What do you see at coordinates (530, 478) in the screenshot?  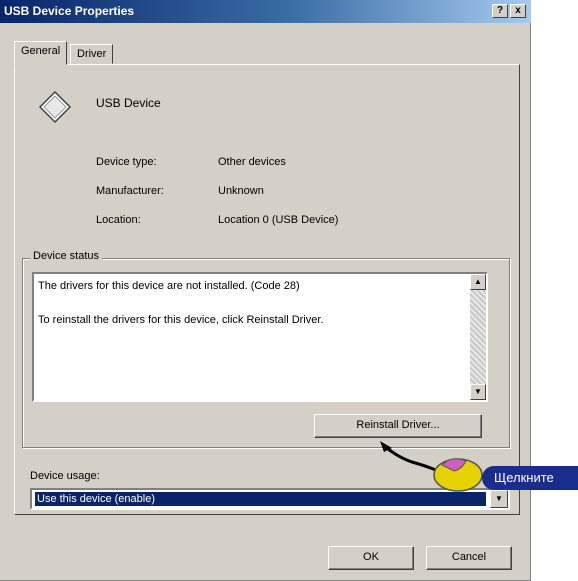 I see `click-callout: Щелкните` at bounding box center [530, 478].